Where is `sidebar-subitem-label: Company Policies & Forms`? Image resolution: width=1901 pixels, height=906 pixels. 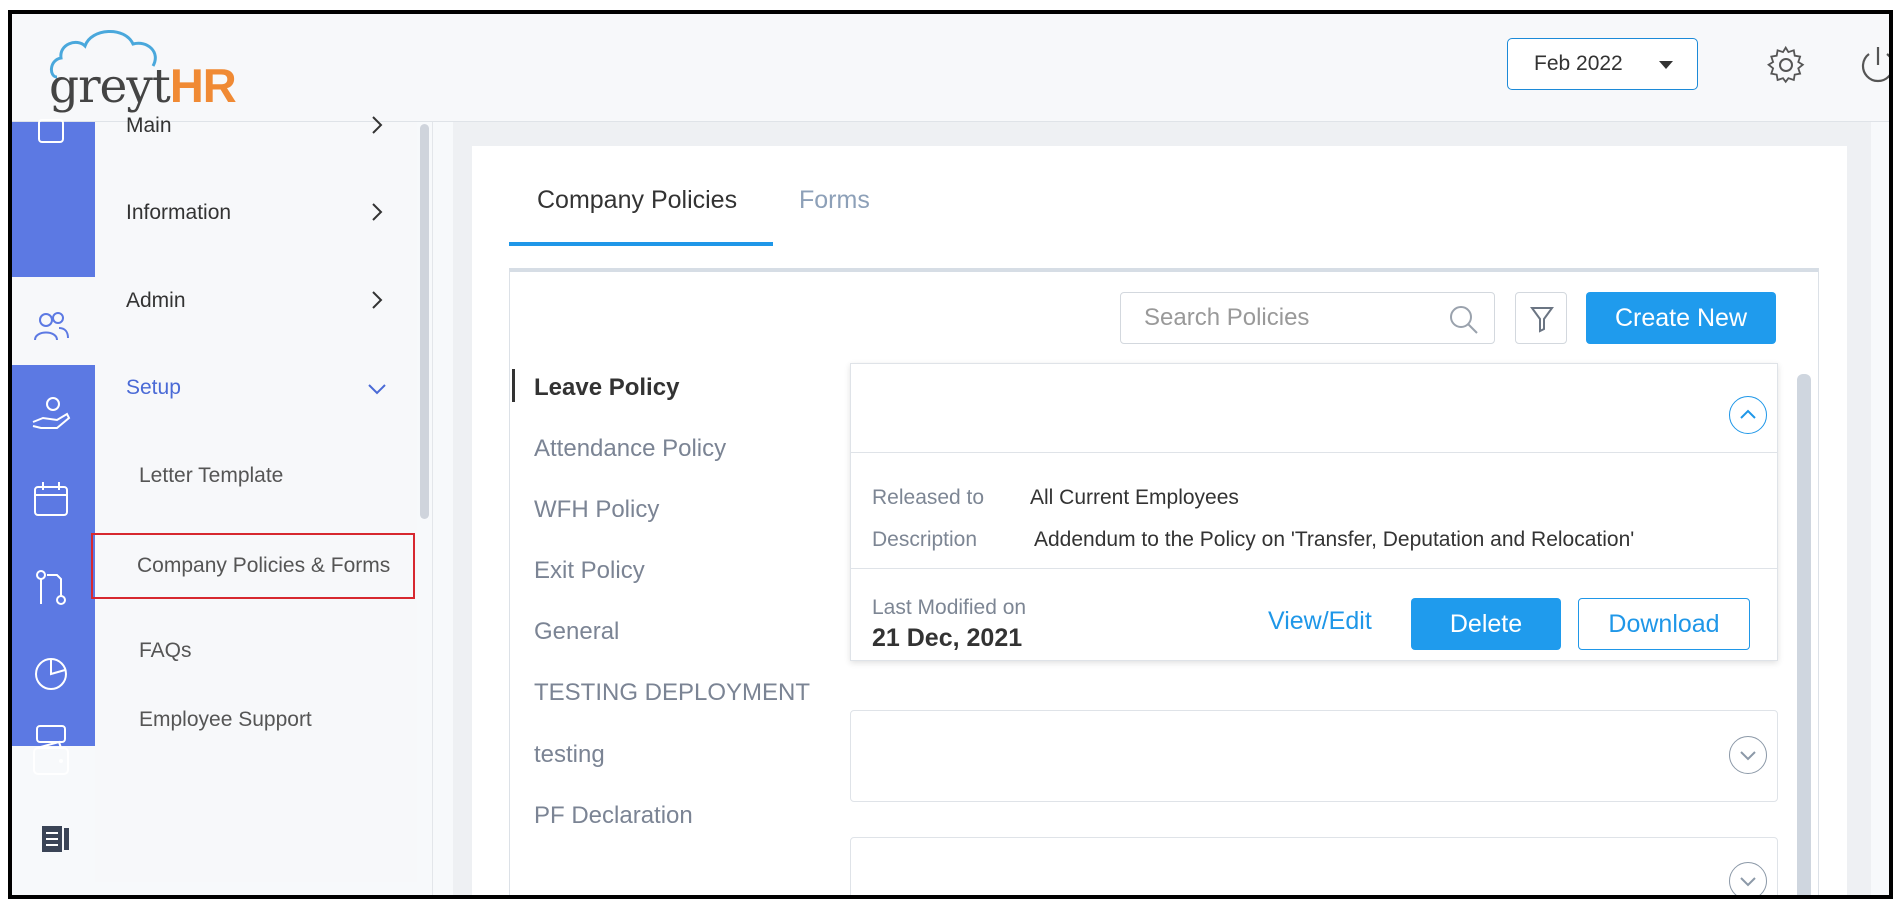
sidebar-subitem-label: Company Policies & Forms is located at coordinates (264, 565).